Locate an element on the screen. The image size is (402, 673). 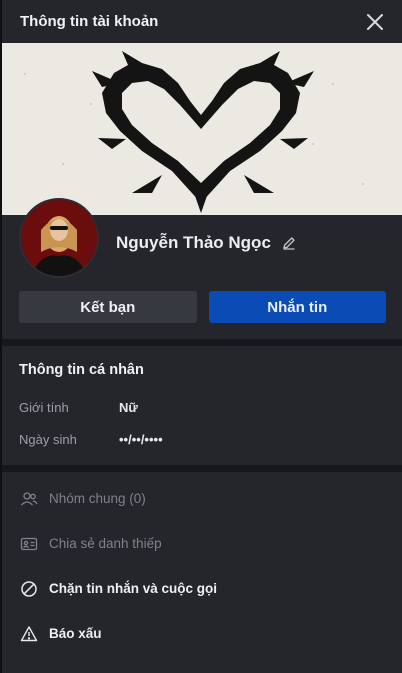
action-buttons: Kết bạn Nhắn tin is located at coordinates (202, 307).